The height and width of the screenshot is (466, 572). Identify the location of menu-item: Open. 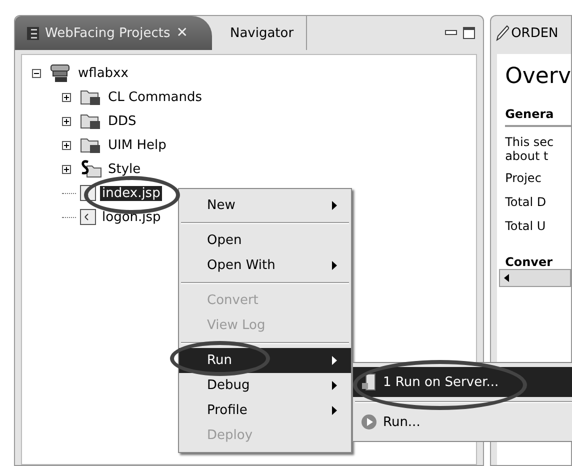
(265, 240).